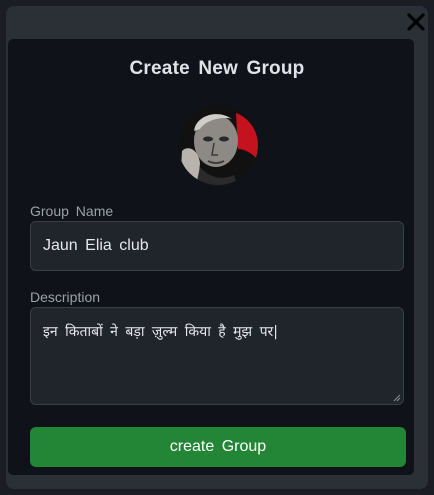 The image size is (434, 495). What do you see at coordinates (72, 211) in the screenshot?
I see `group-name-label: Group Name` at bounding box center [72, 211].